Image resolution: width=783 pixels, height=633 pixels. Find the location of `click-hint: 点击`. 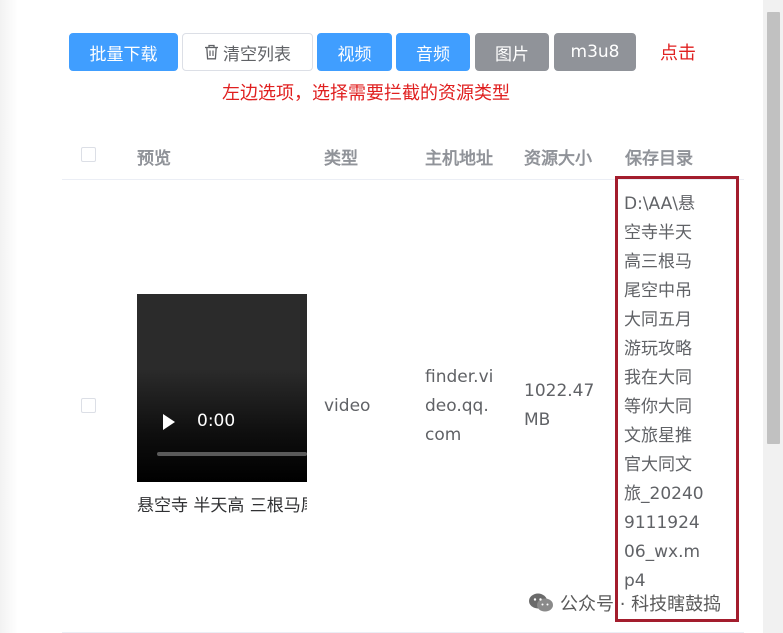

click-hint: 点击 is located at coordinates (678, 53).